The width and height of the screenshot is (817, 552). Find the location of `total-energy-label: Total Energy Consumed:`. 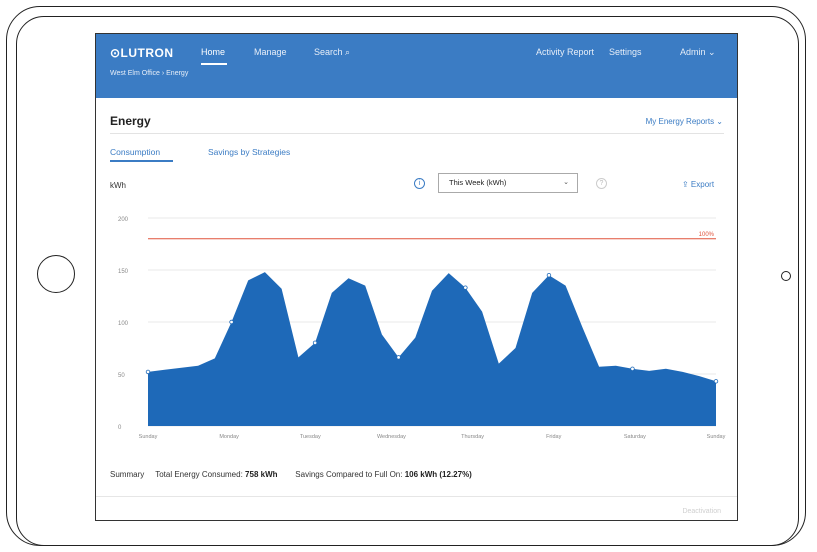

total-energy-label: Total Energy Consumed: is located at coordinates (199, 474).